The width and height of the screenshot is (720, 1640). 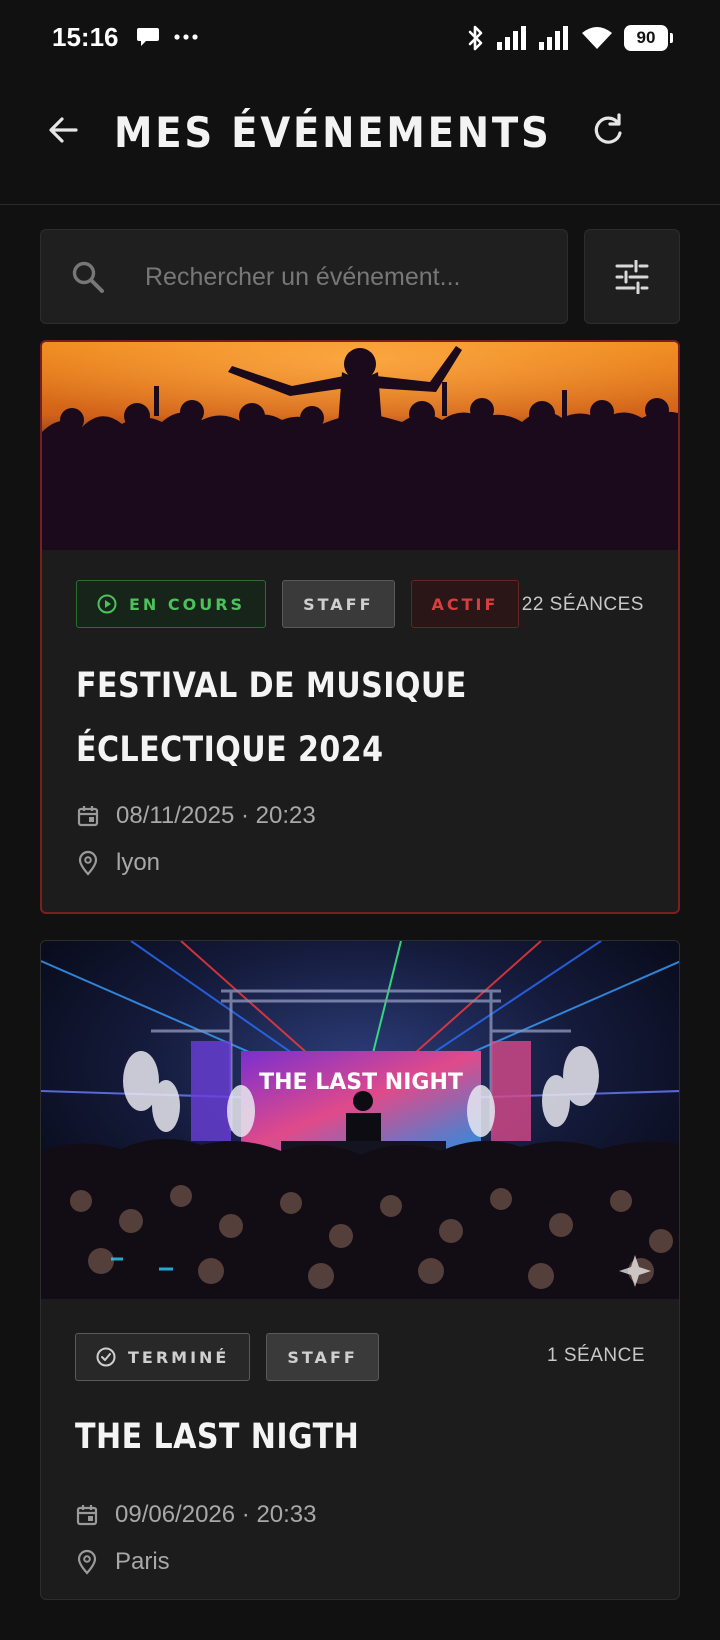 What do you see at coordinates (271, 718) in the screenshot?
I see `event-title: FESTIVAL DE MUSIQUE ÉCLECTIQUE 2024` at bounding box center [271, 718].